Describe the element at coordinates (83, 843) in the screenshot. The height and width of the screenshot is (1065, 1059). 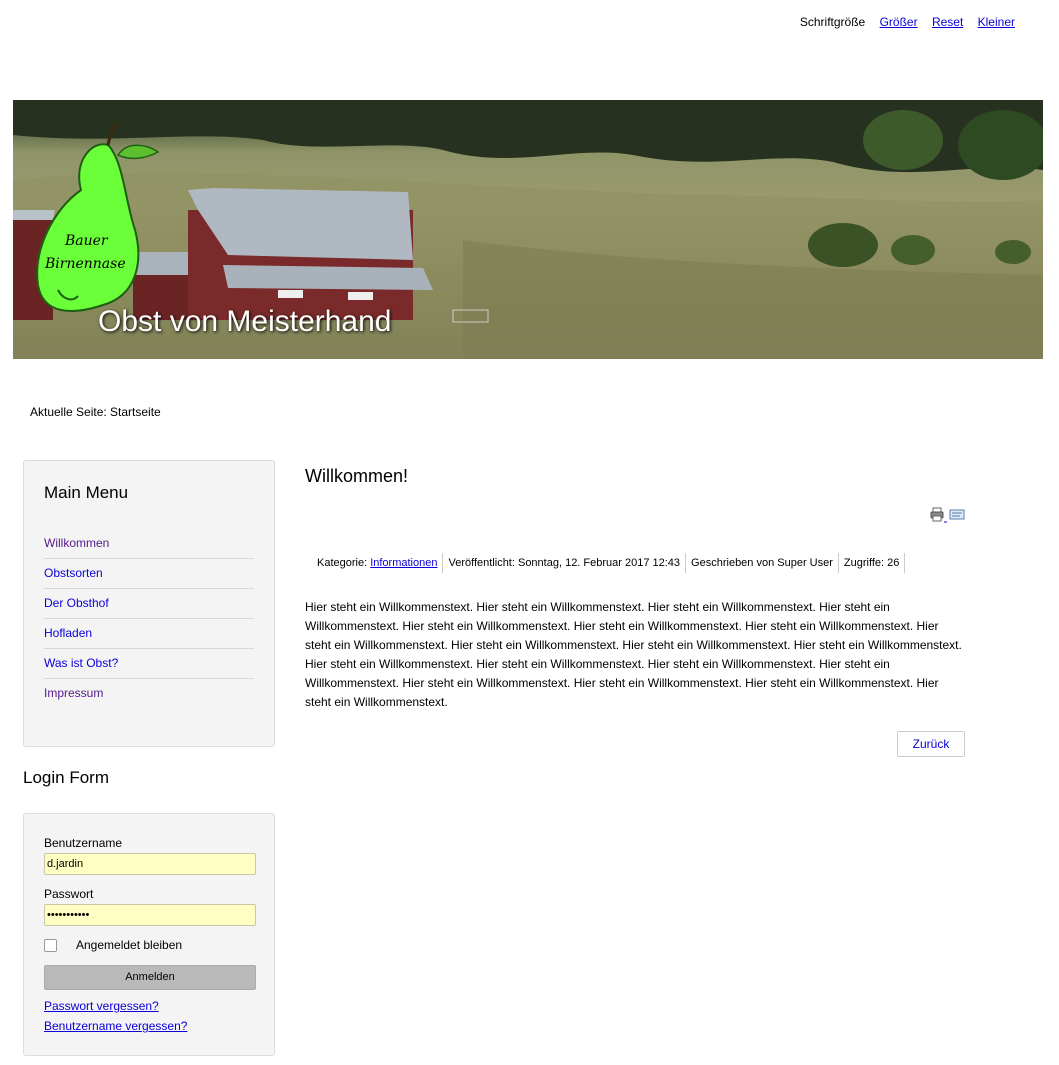
I see `username-label: Benutzername` at that location.